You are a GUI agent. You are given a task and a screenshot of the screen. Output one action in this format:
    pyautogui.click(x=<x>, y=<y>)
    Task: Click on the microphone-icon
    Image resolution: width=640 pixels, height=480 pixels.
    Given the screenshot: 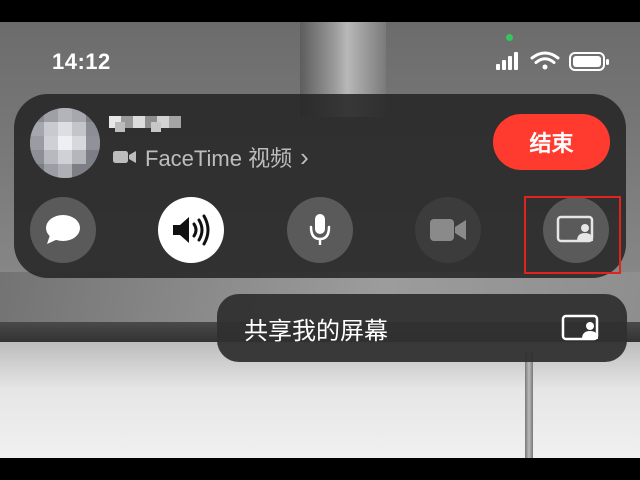 What is the action you would take?
    pyautogui.click(x=320, y=229)
    